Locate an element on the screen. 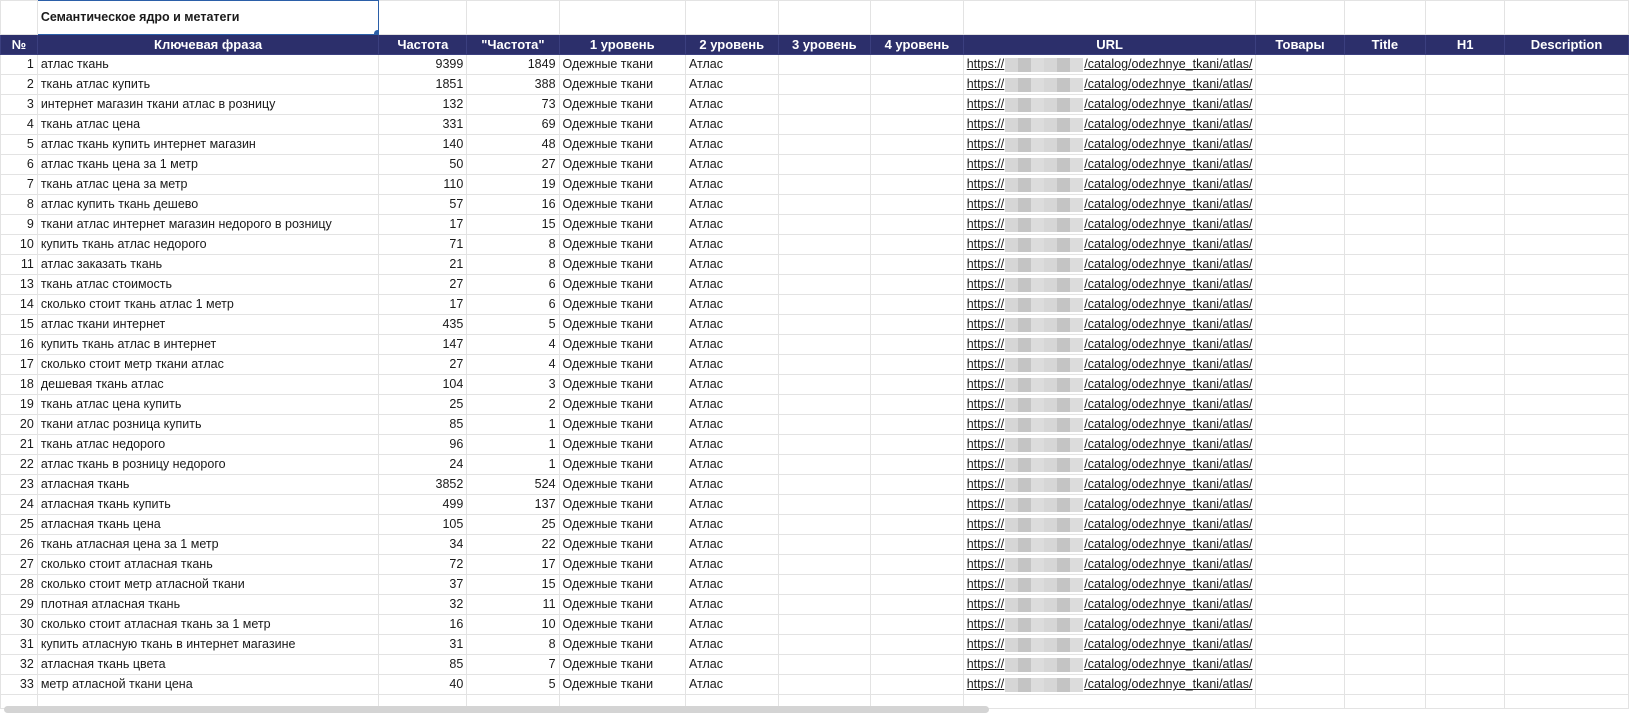  frequency-cell: 72 is located at coordinates (423, 564).